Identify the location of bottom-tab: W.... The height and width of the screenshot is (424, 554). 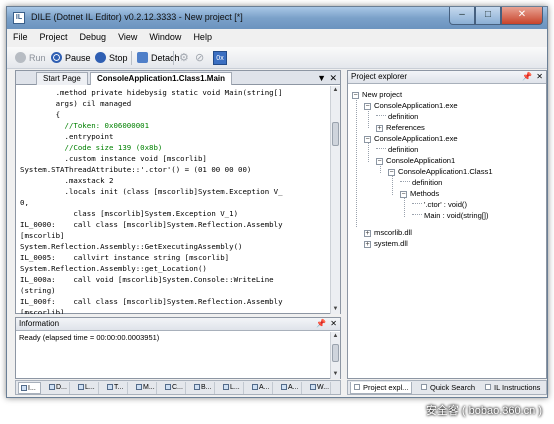
(319, 388).